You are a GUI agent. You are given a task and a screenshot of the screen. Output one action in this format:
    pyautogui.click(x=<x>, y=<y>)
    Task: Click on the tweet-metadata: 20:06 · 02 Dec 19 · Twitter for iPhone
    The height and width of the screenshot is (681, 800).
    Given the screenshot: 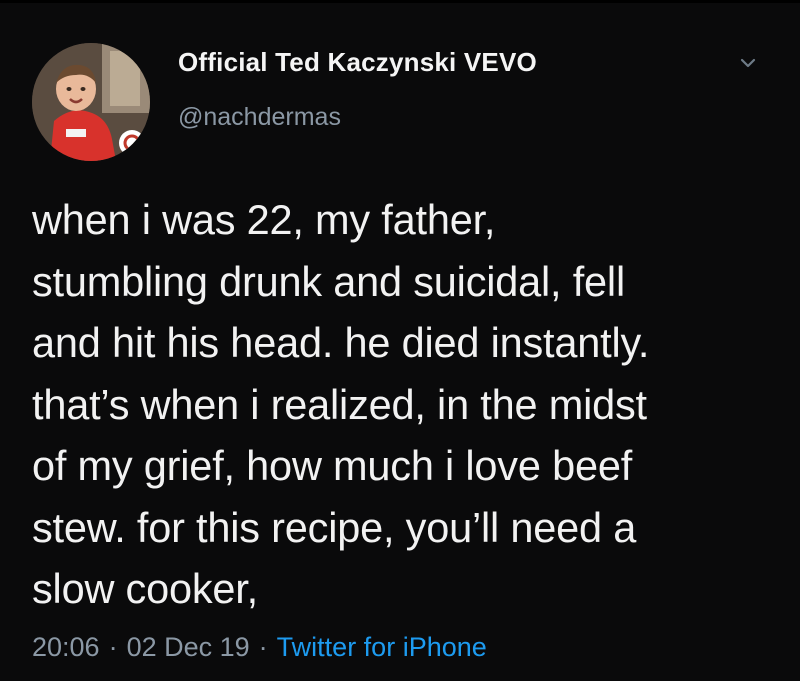 What is the action you would take?
    pyautogui.click(x=259, y=647)
    